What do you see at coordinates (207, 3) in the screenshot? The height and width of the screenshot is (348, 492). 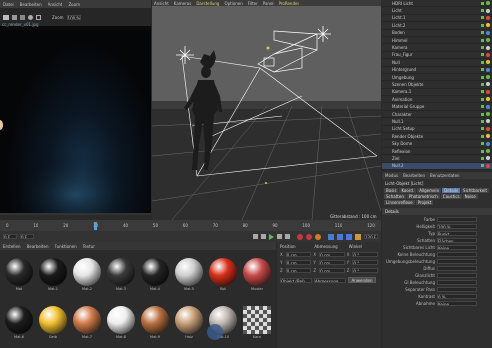 I see `viewport-menu-item: Darstellung` at bounding box center [207, 3].